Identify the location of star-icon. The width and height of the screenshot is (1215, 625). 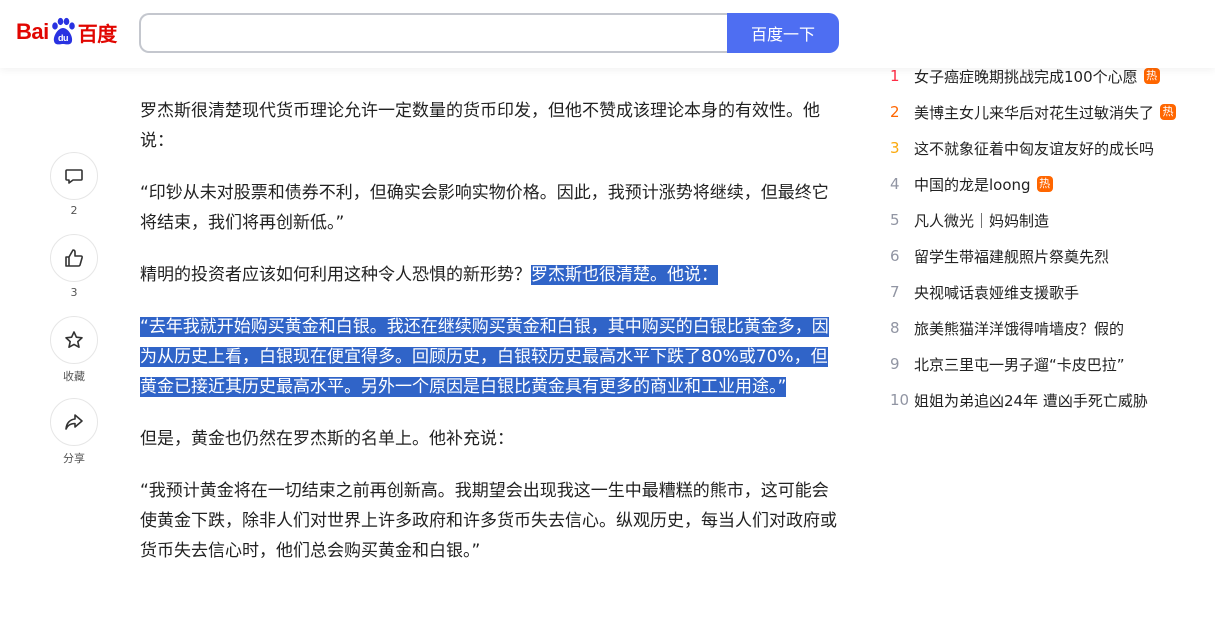
(74, 339).